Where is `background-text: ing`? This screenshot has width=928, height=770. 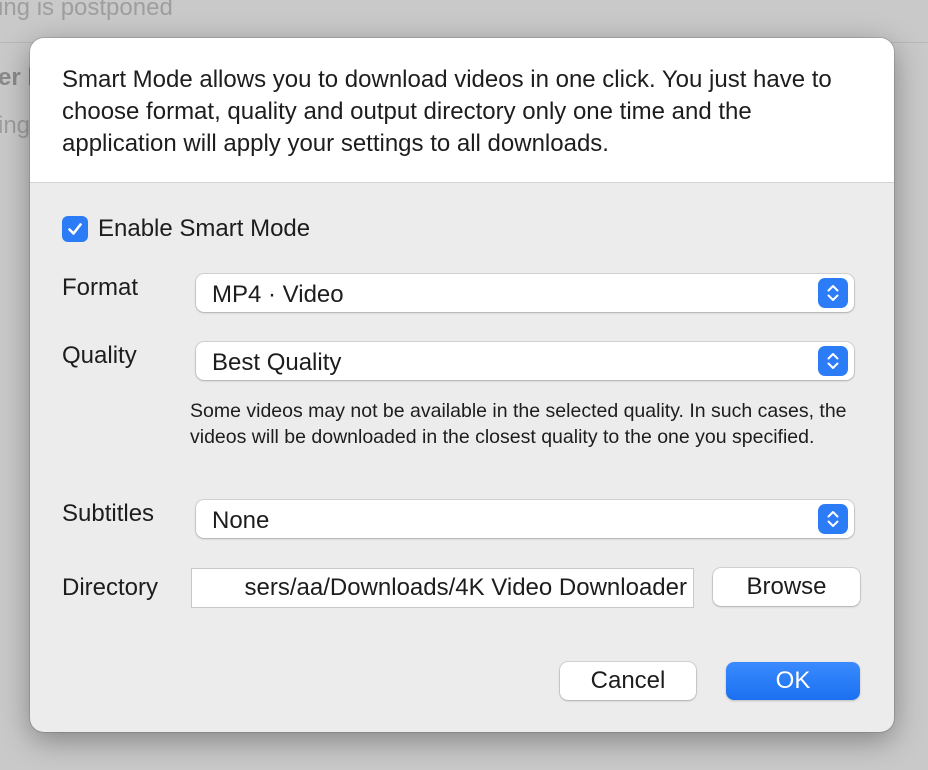
background-text: ing is located at coordinates (15, 125).